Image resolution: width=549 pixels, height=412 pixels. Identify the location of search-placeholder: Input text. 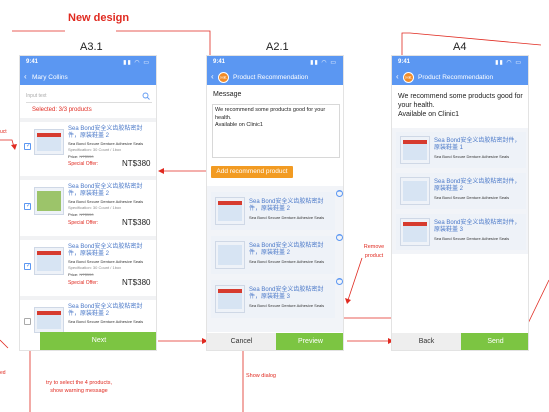
(36, 96).